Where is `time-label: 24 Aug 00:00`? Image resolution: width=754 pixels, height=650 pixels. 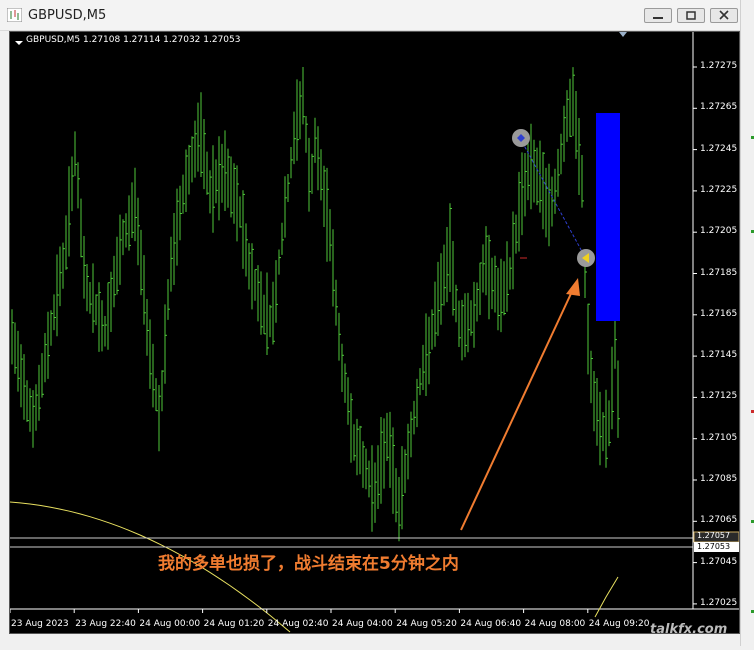 time-label: 24 Aug 00:00 is located at coordinates (170, 624).